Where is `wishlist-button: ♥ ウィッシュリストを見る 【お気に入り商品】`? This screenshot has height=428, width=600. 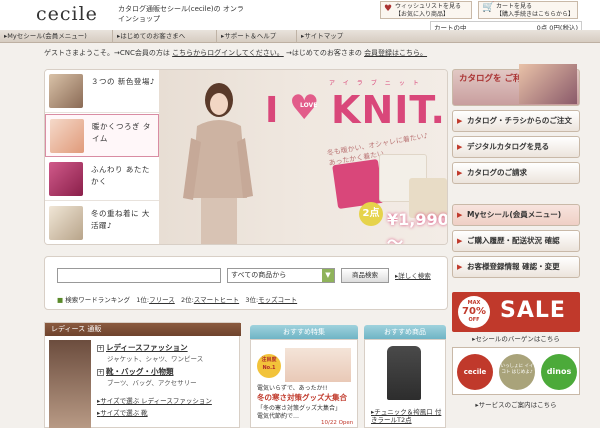
wishlist-button: ♥ ウィッシュリストを見る 【お気に入り商品】 is located at coordinates (426, 10).